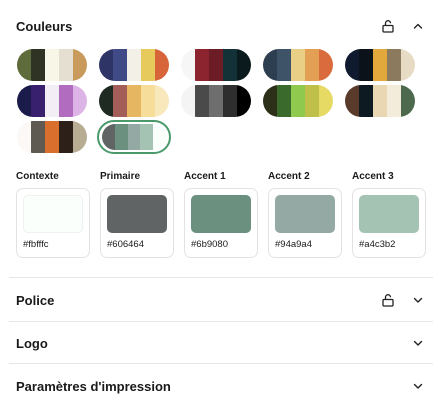  What do you see at coordinates (125, 244) in the screenshot?
I see `color-hex-value: #606464` at bounding box center [125, 244].